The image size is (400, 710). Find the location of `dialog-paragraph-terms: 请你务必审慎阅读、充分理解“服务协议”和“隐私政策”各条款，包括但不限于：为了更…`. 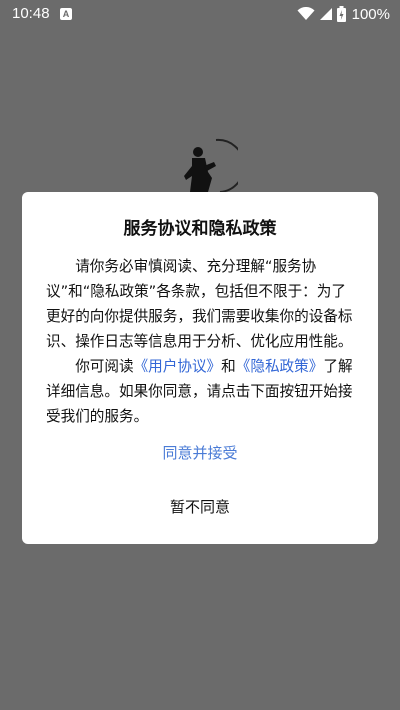

dialog-paragraph-terms: 请你务必审慎阅读、充分理解“服务协议”和“隐私政策”各条款，包括但不限于：为了更… is located at coordinates (199, 304).